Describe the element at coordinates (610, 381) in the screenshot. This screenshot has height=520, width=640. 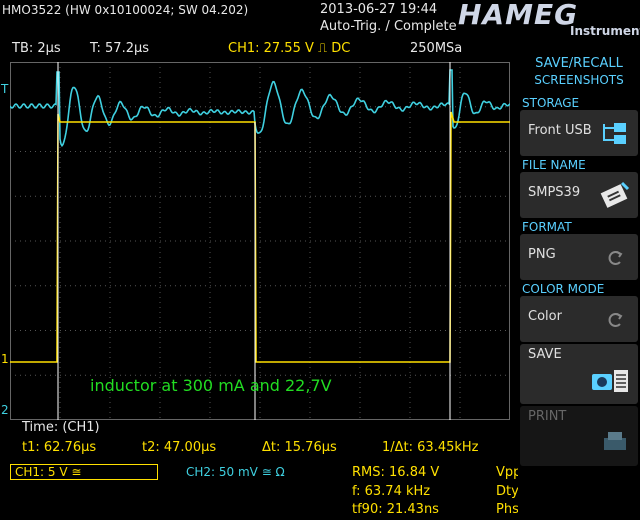
I see `camera-save-icon` at that location.